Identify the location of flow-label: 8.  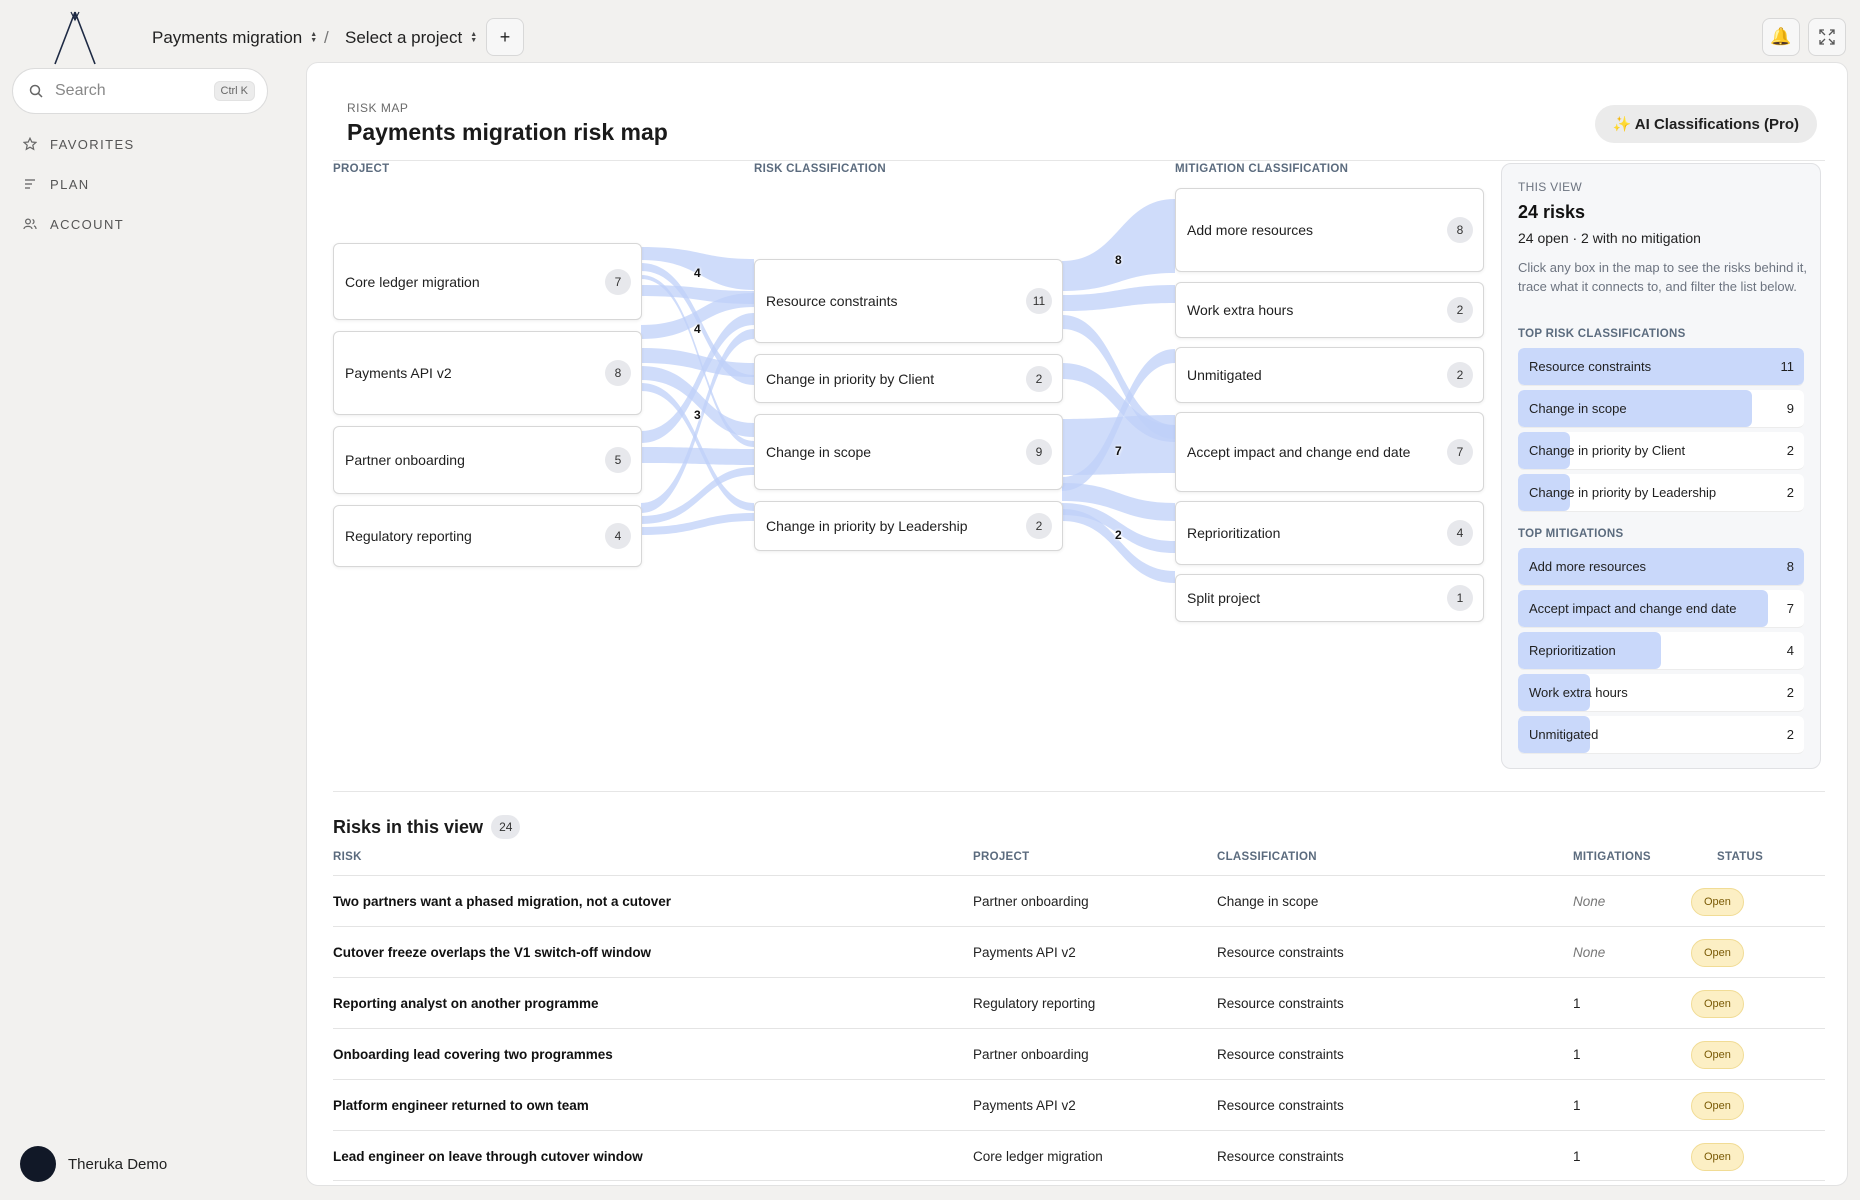
(1118, 260).